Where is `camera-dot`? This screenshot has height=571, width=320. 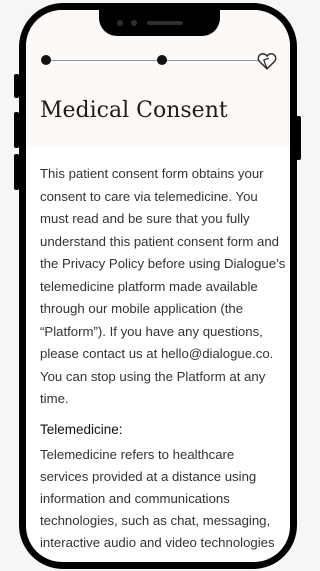
camera-dot is located at coordinates (120, 23).